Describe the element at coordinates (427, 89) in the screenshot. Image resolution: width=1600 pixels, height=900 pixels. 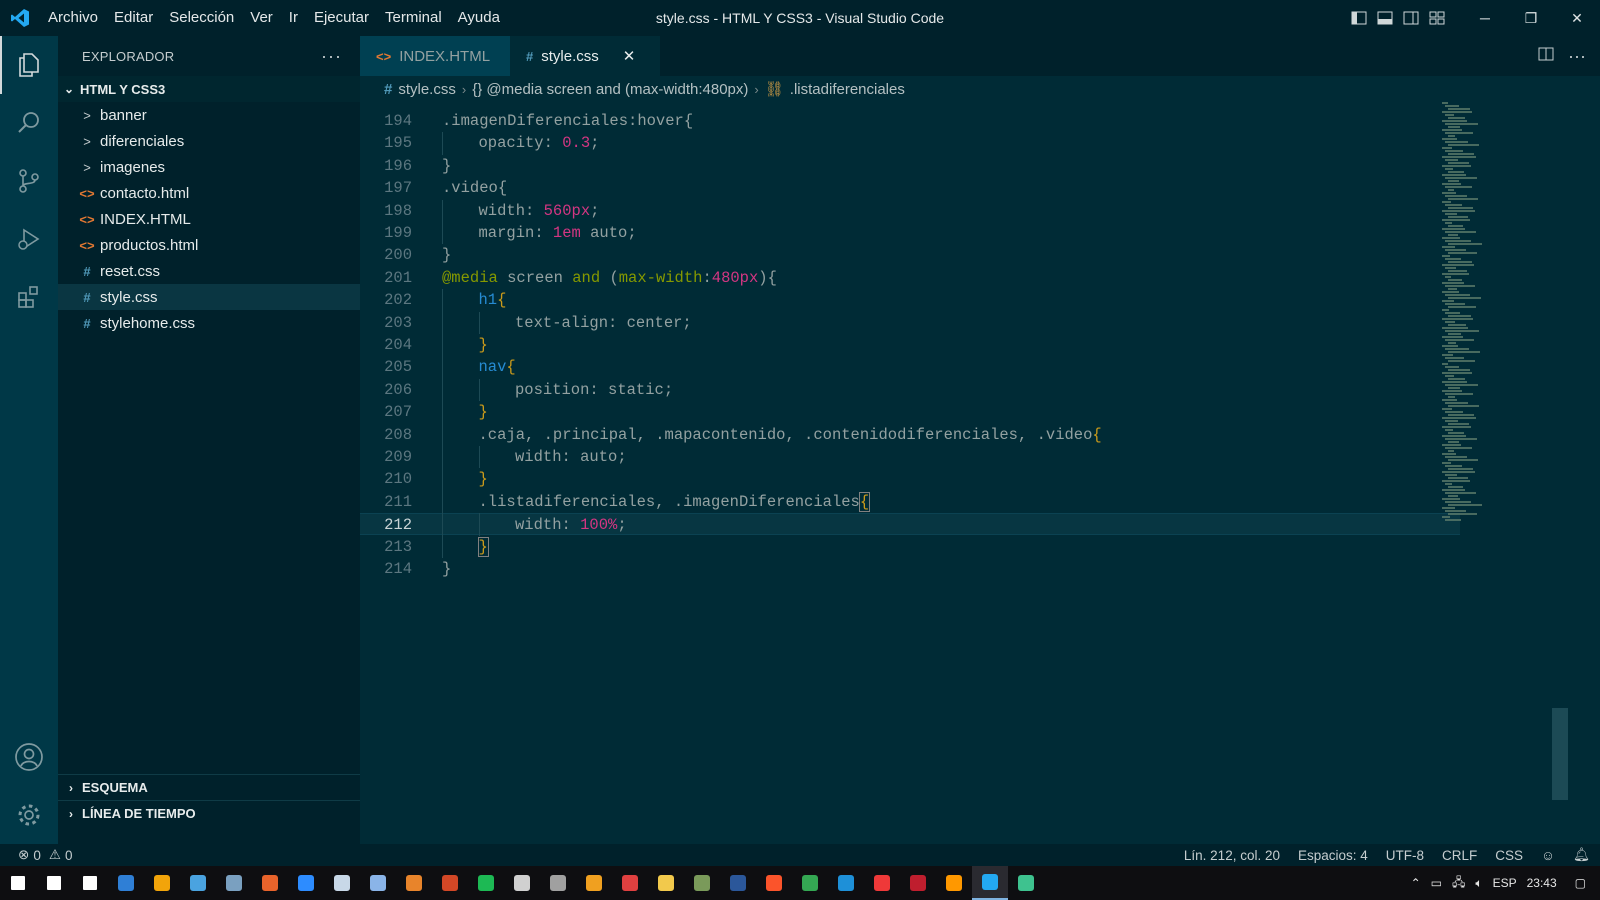
I see `breadcrumb-file: style.css` at that location.